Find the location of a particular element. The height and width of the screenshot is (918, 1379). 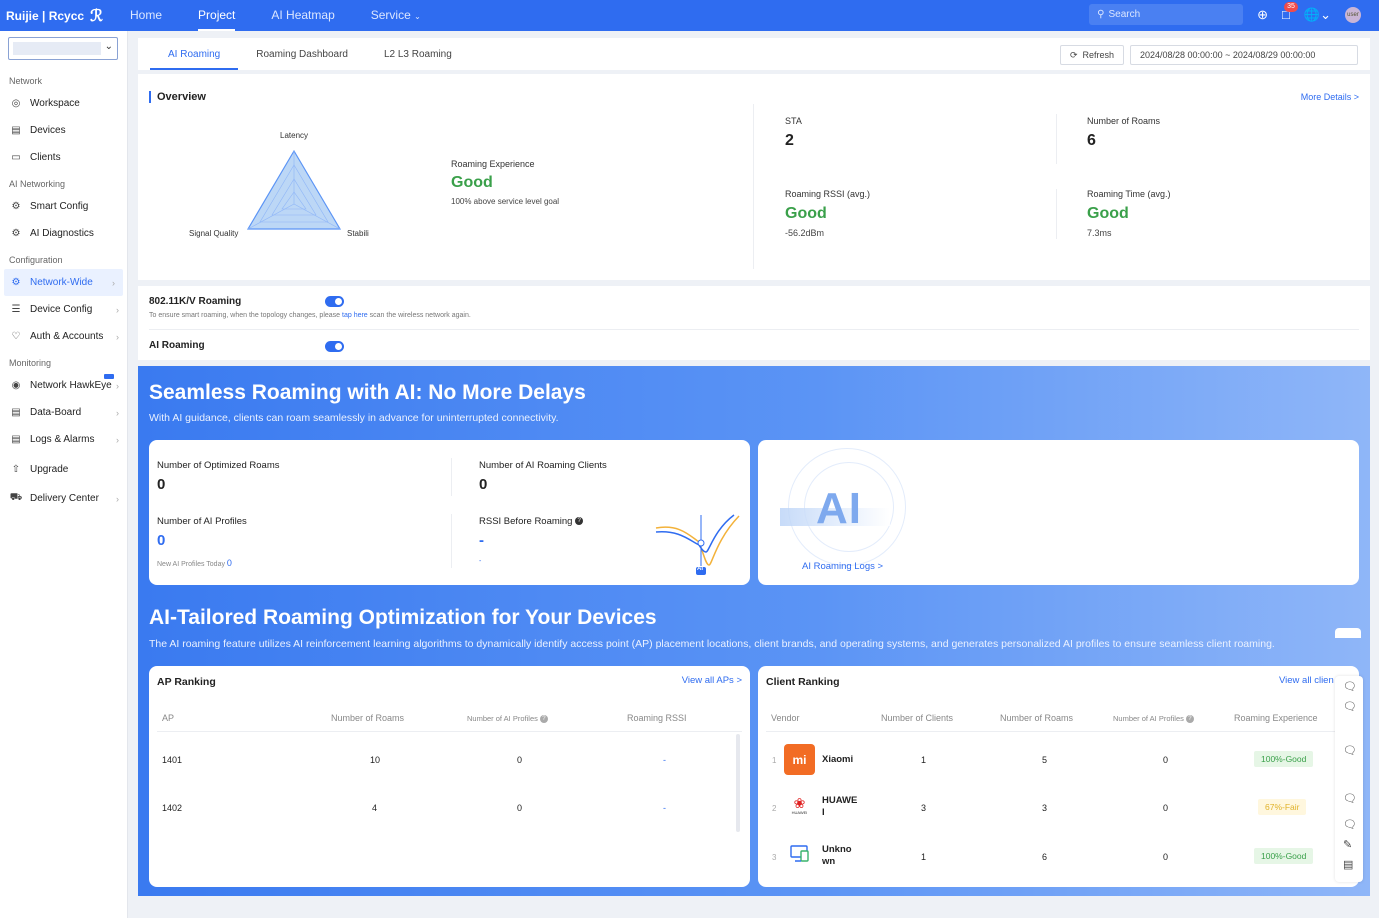

metric-number-of-roams: Number of Roams 6 is located at coordinates (1123, 133).